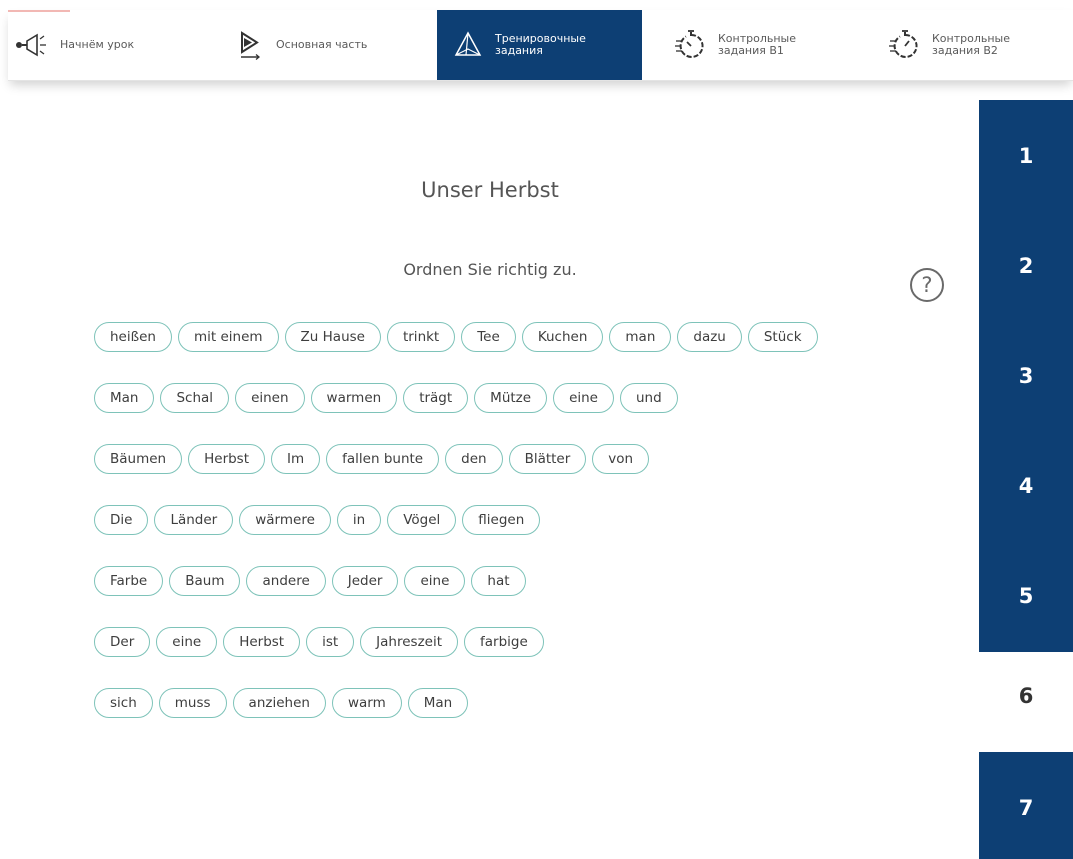 The height and width of the screenshot is (859, 1073). Describe the element at coordinates (1026, 596) in the screenshot. I see `task-number-5: 5` at that location.